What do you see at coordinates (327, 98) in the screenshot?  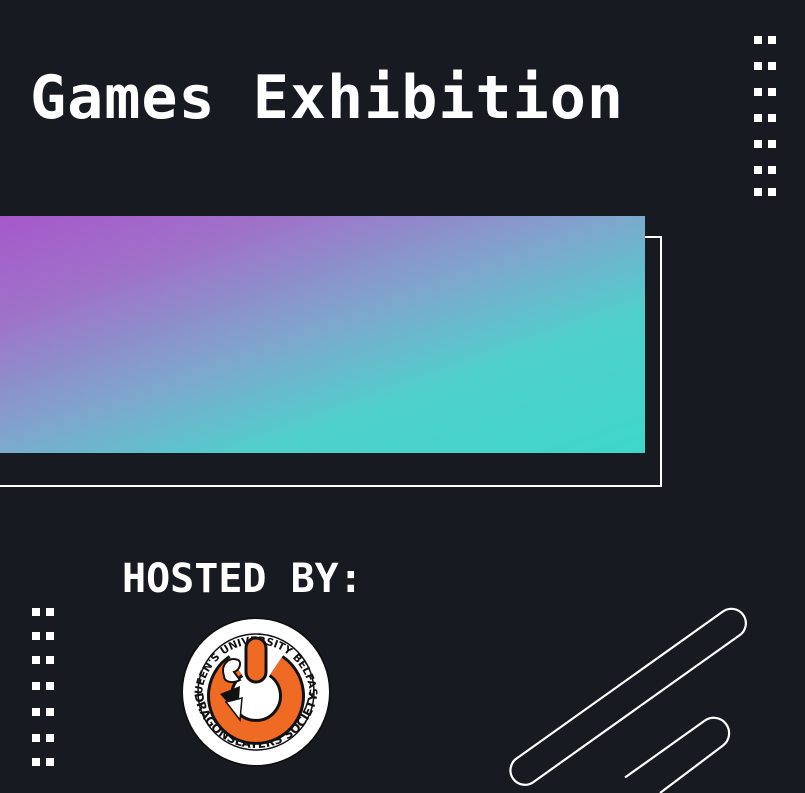 I see `page-title: Games Exhibition` at bounding box center [327, 98].